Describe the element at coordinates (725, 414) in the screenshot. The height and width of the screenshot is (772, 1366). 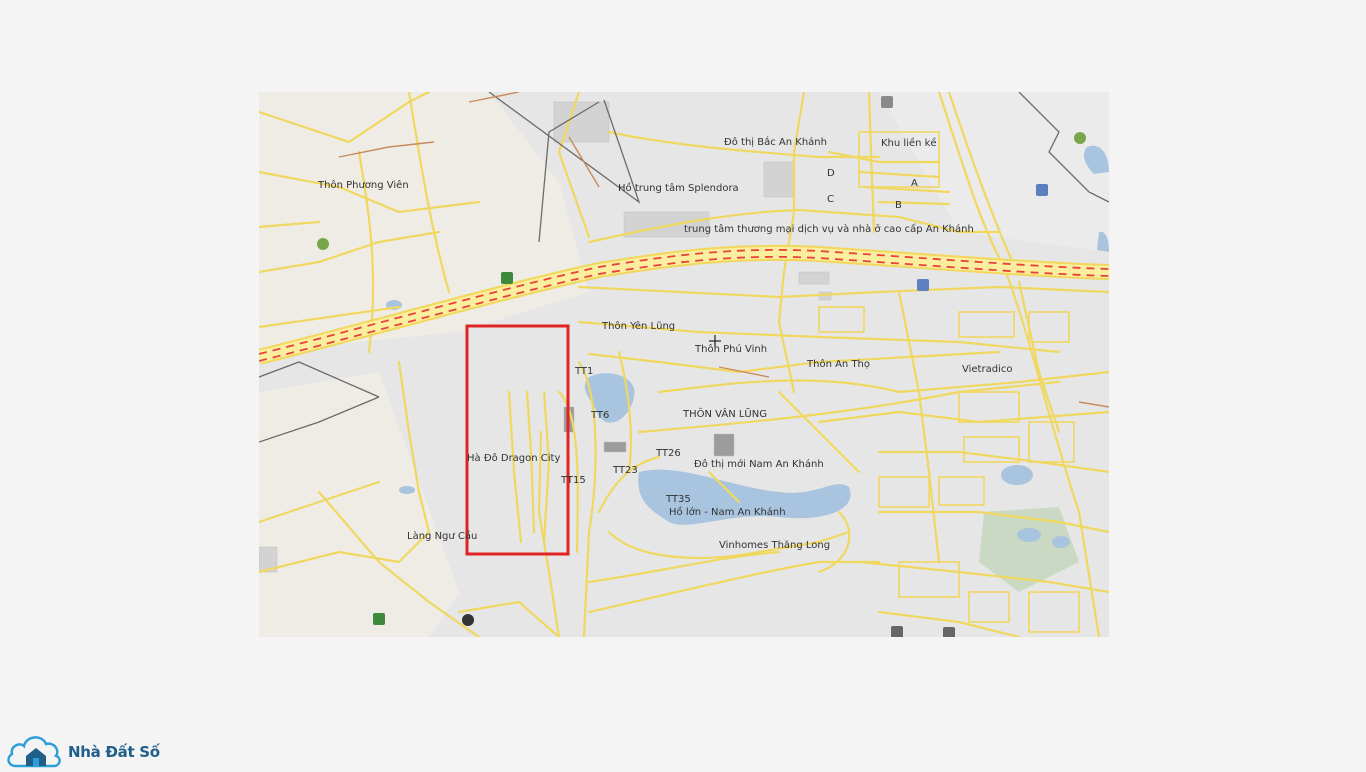
I see `label-van-lung: THÔN VÂN LŨNG` at that location.